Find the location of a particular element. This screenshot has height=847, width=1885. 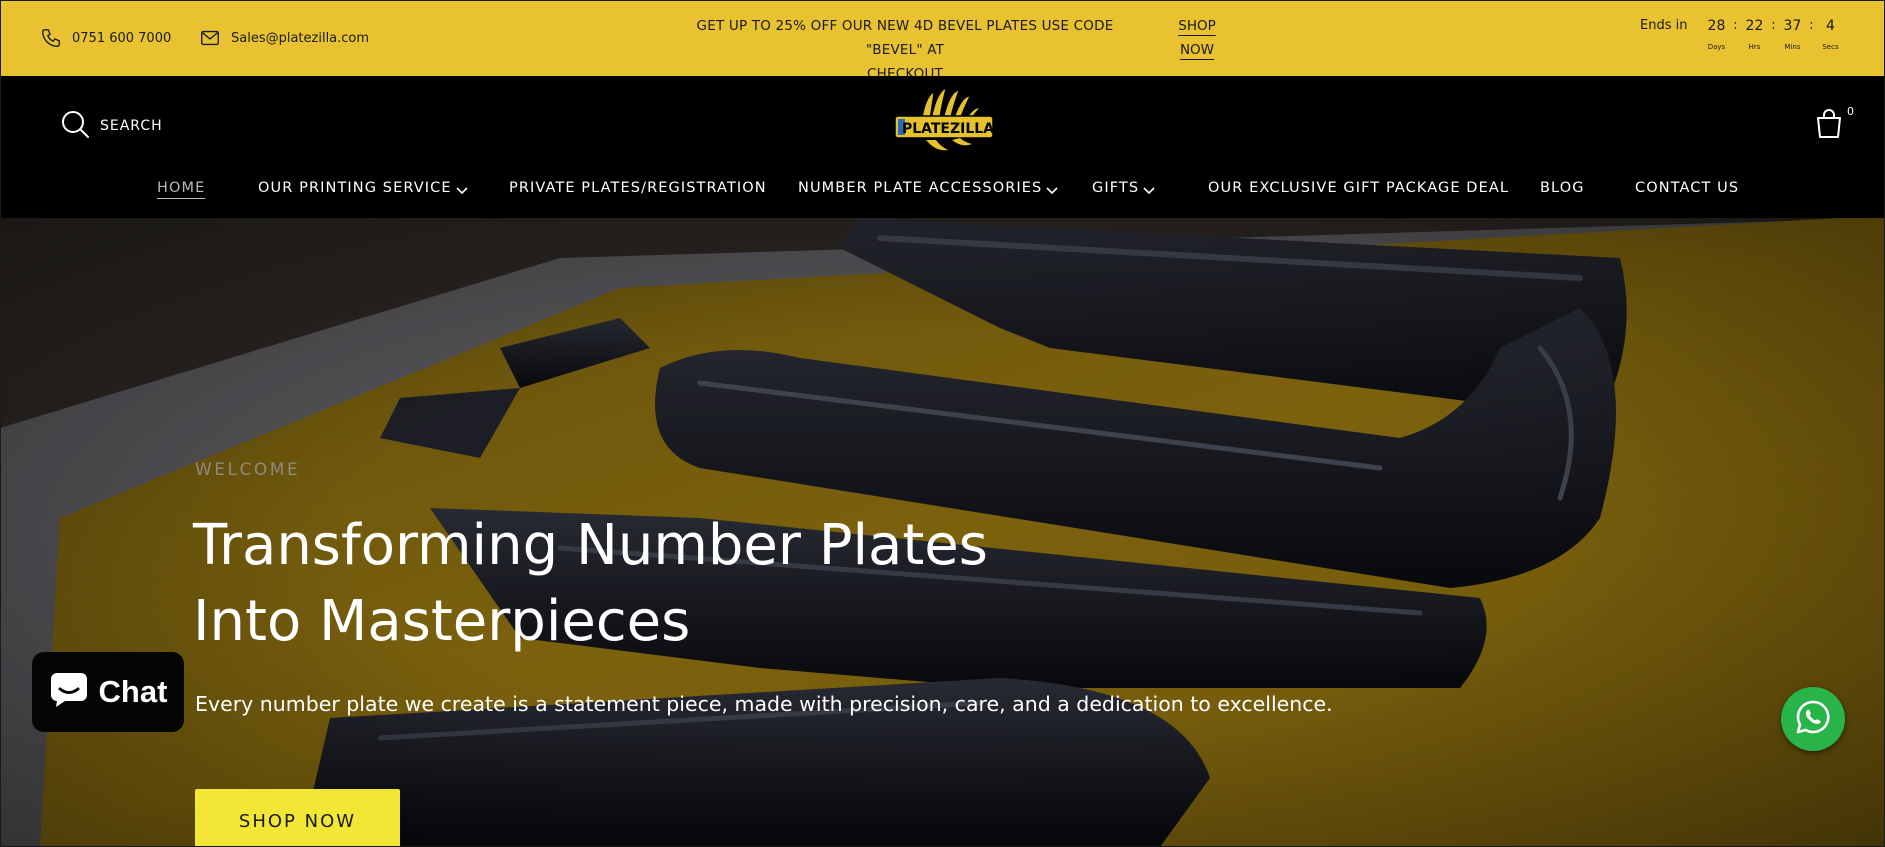

countdown-hours-label: Hrs is located at coordinates (1754, 47).